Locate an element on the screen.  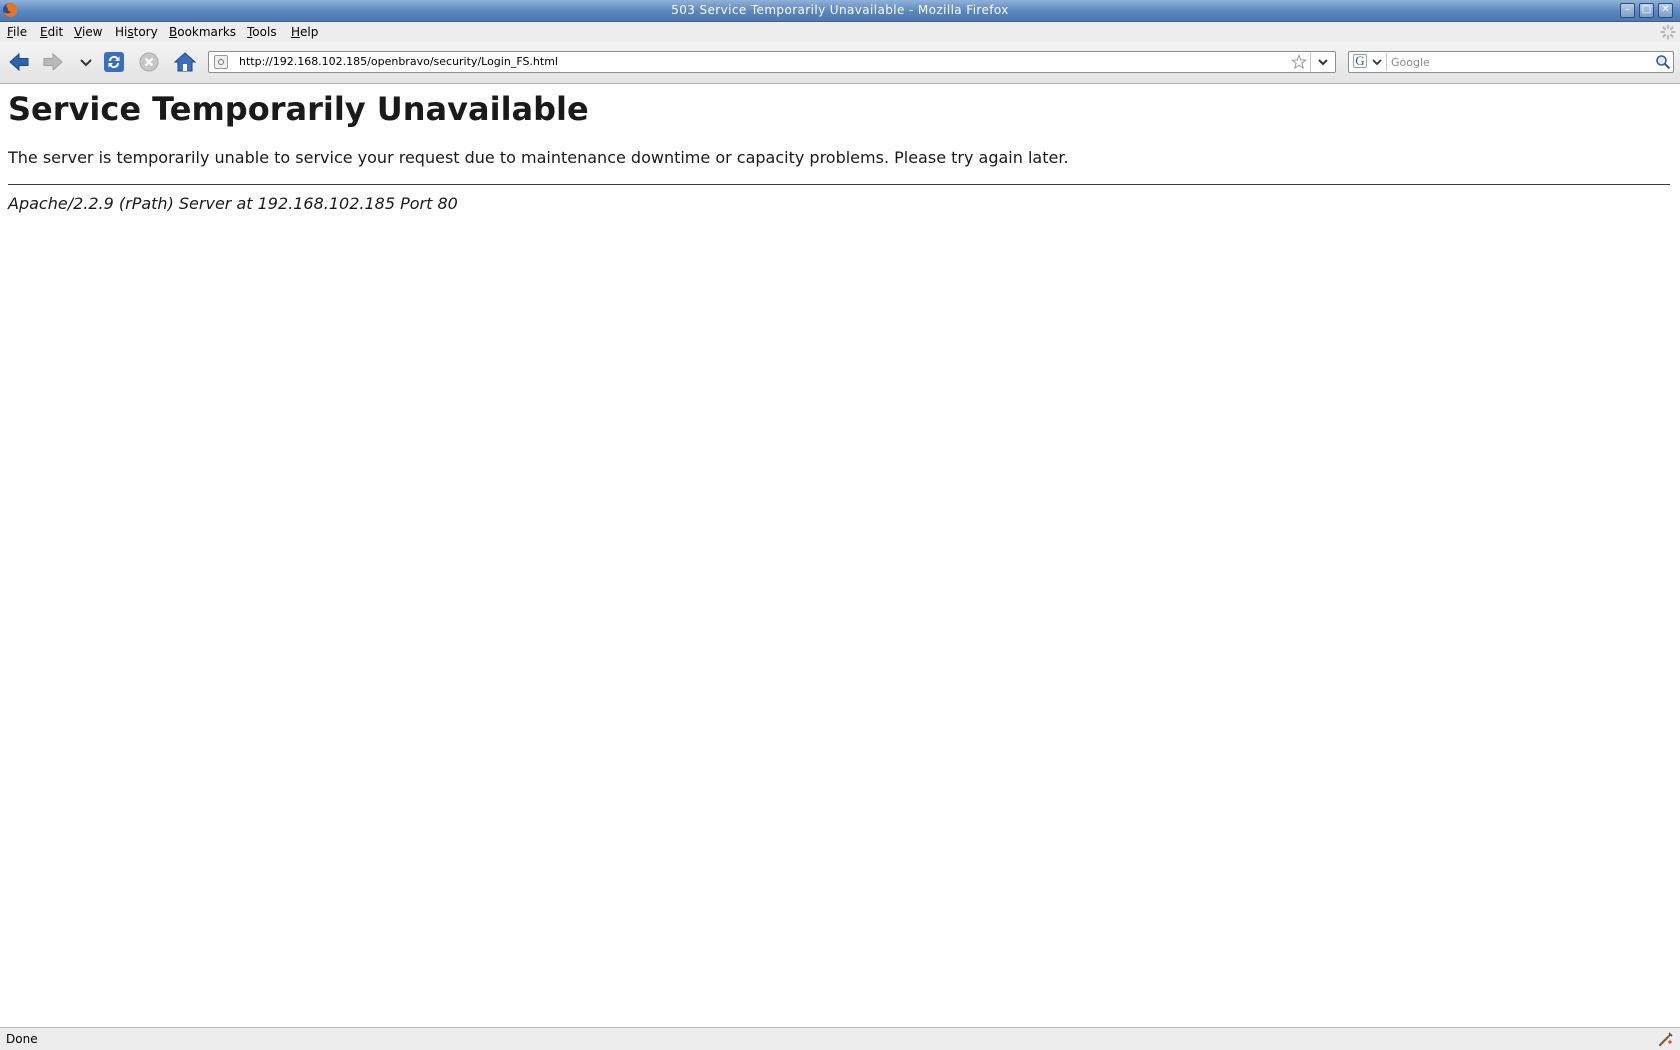
reload-icon is located at coordinates (114, 62).